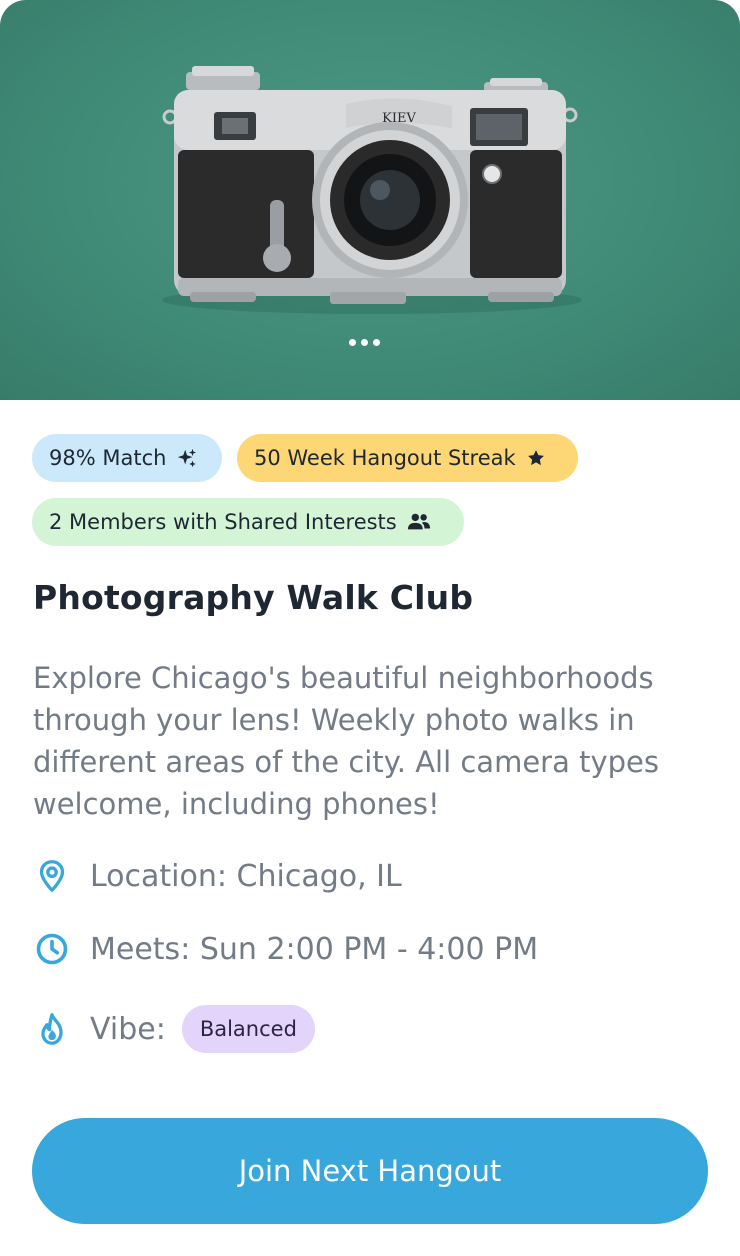 The height and width of the screenshot is (1256, 740). I want to click on location-text: Location: Chicago, IL, so click(246, 876).